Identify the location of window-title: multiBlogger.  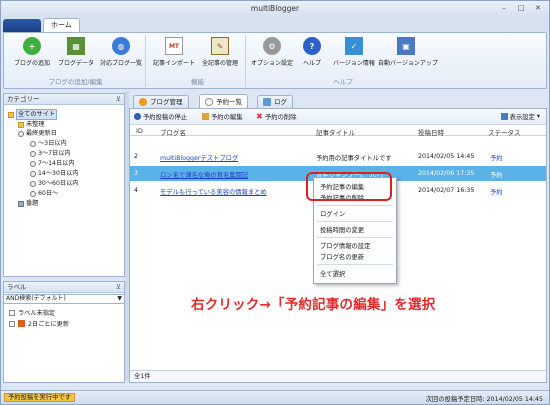
(275, 8).